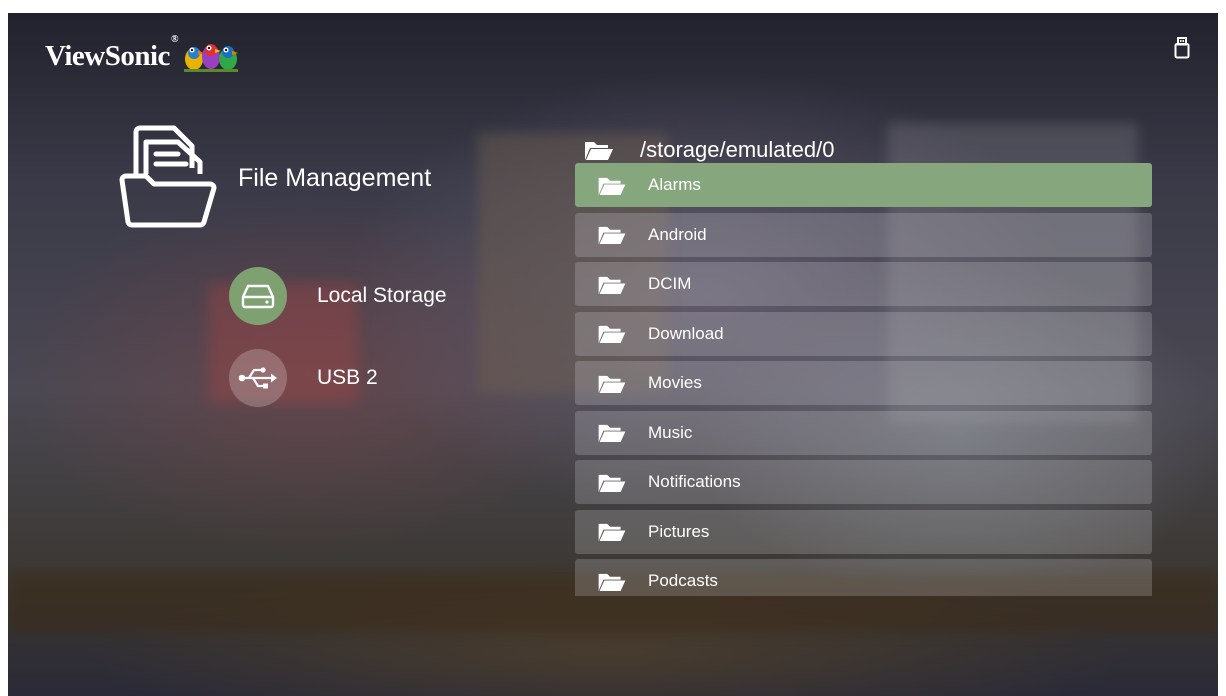 This screenshot has width=1226, height=696. Describe the element at coordinates (863, 432) in the screenshot. I see `folder-row: Music` at that location.